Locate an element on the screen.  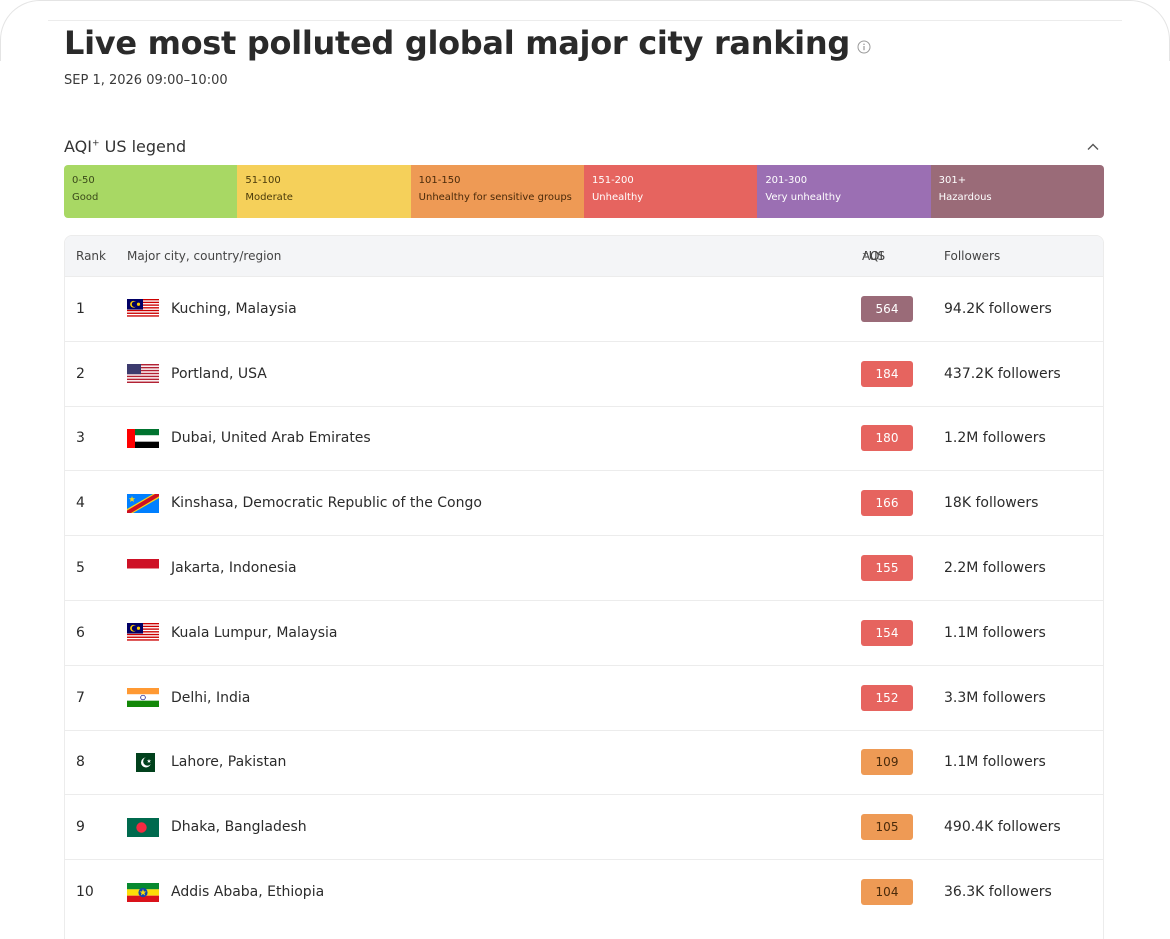
legend-label: Unhealthy is located at coordinates (617, 197).